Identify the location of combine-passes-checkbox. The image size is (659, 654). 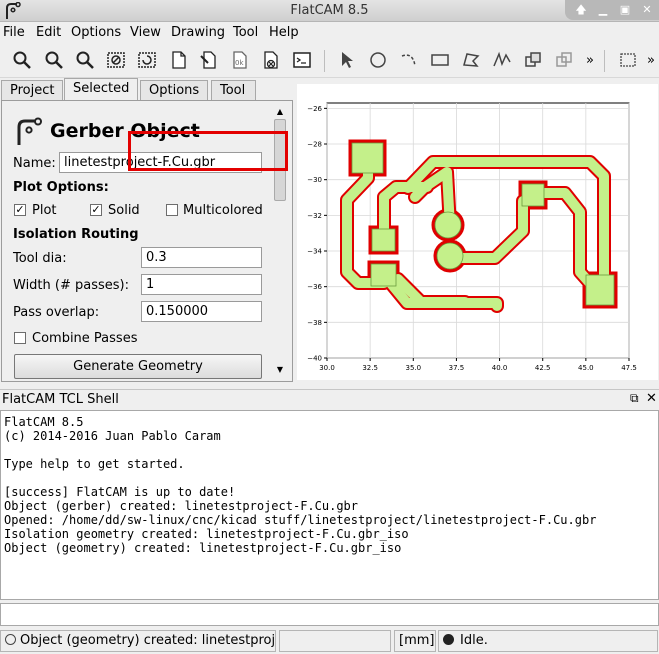
(20, 338).